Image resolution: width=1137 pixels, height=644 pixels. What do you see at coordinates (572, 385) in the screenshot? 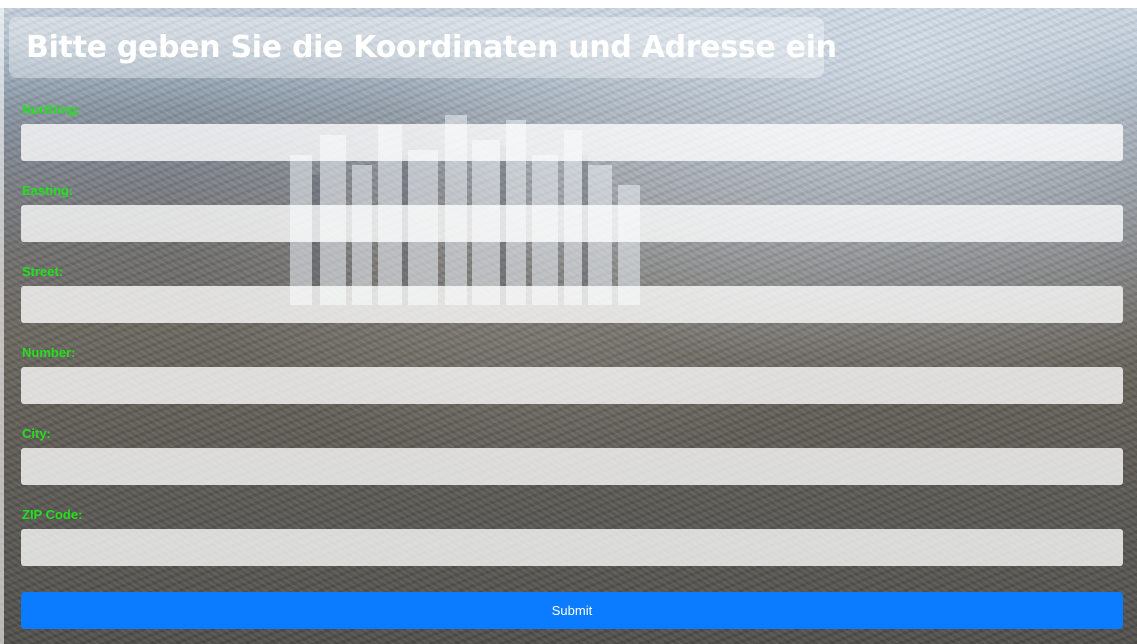
I see `number-input` at bounding box center [572, 385].